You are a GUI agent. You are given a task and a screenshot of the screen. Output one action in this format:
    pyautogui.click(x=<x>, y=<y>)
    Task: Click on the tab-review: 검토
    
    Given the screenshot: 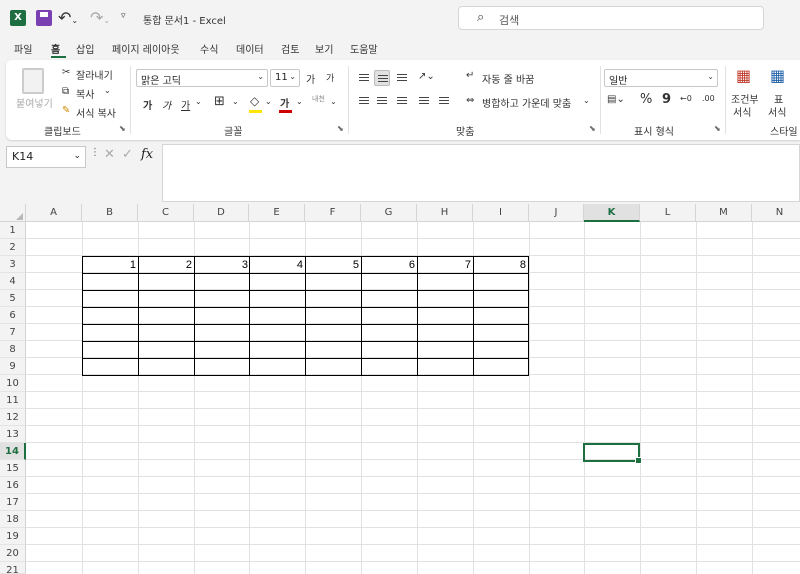 What is the action you would take?
    pyautogui.click(x=290, y=48)
    